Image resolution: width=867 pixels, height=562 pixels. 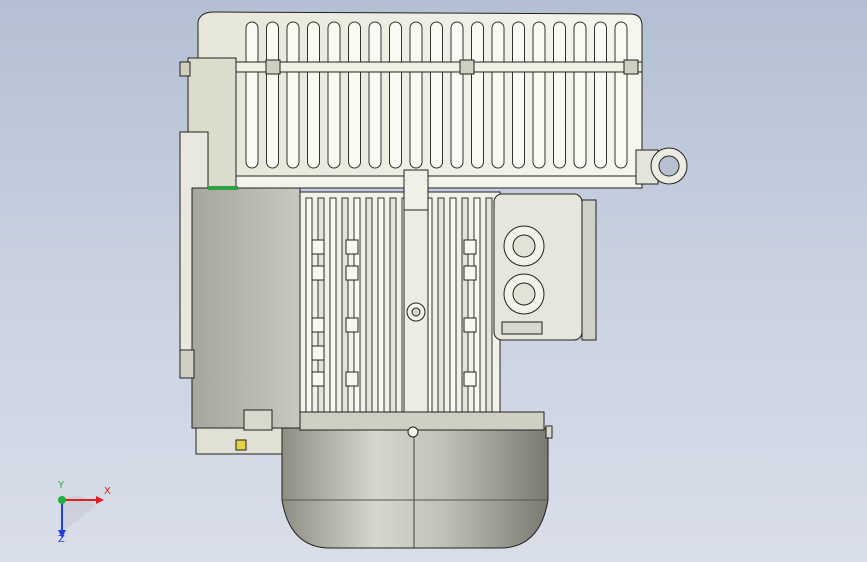 What do you see at coordinates (400, 296) in the screenshot?
I see `motor-body` at bounding box center [400, 296].